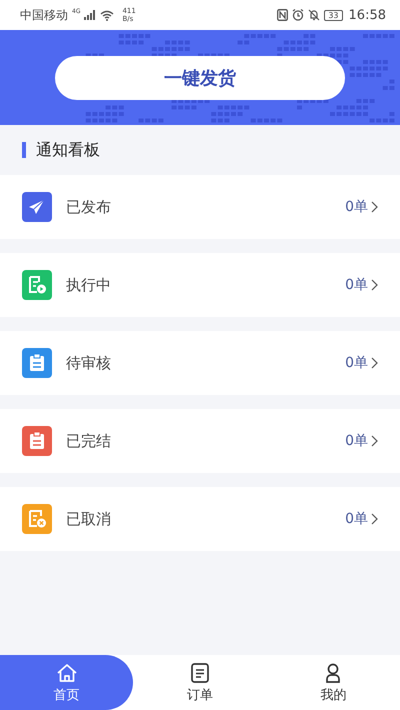 This screenshot has width=400, height=710. What do you see at coordinates (333, 682) in the screenshot?
I see `nav-tab: 我的` at bounding box center [333, 682].